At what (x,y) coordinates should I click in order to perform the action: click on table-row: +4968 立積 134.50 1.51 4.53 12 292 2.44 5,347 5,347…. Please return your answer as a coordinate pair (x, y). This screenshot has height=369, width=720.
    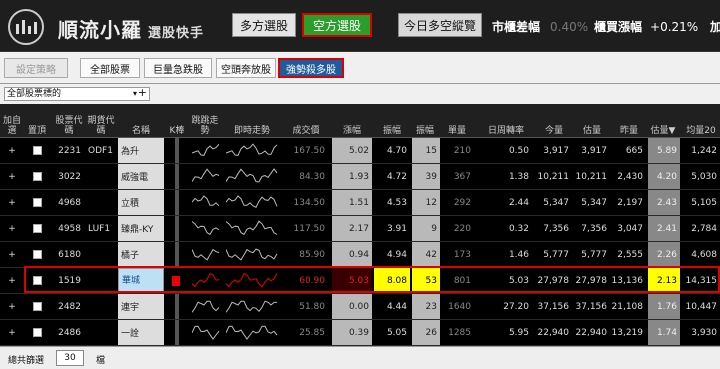
    Looking at the image, I should click on (360, 203).